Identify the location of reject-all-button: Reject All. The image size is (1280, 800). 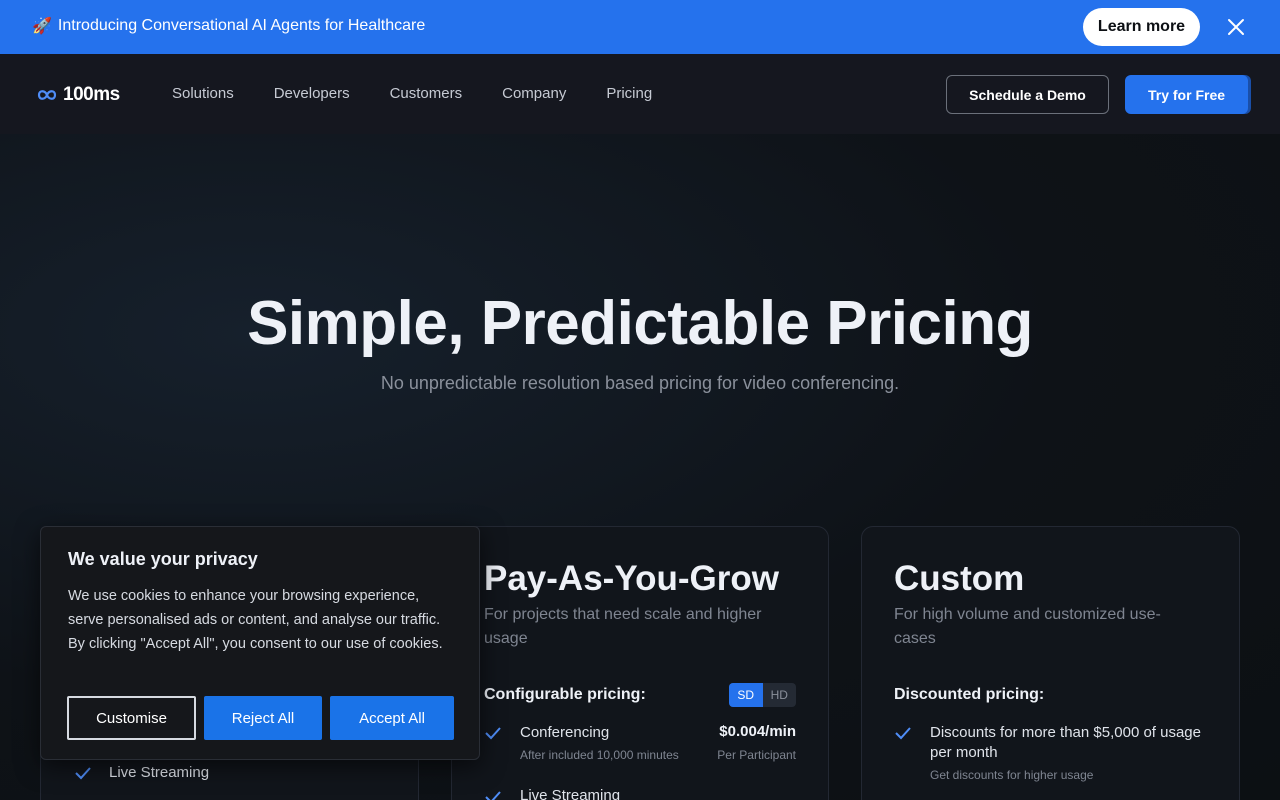
(263, 718).